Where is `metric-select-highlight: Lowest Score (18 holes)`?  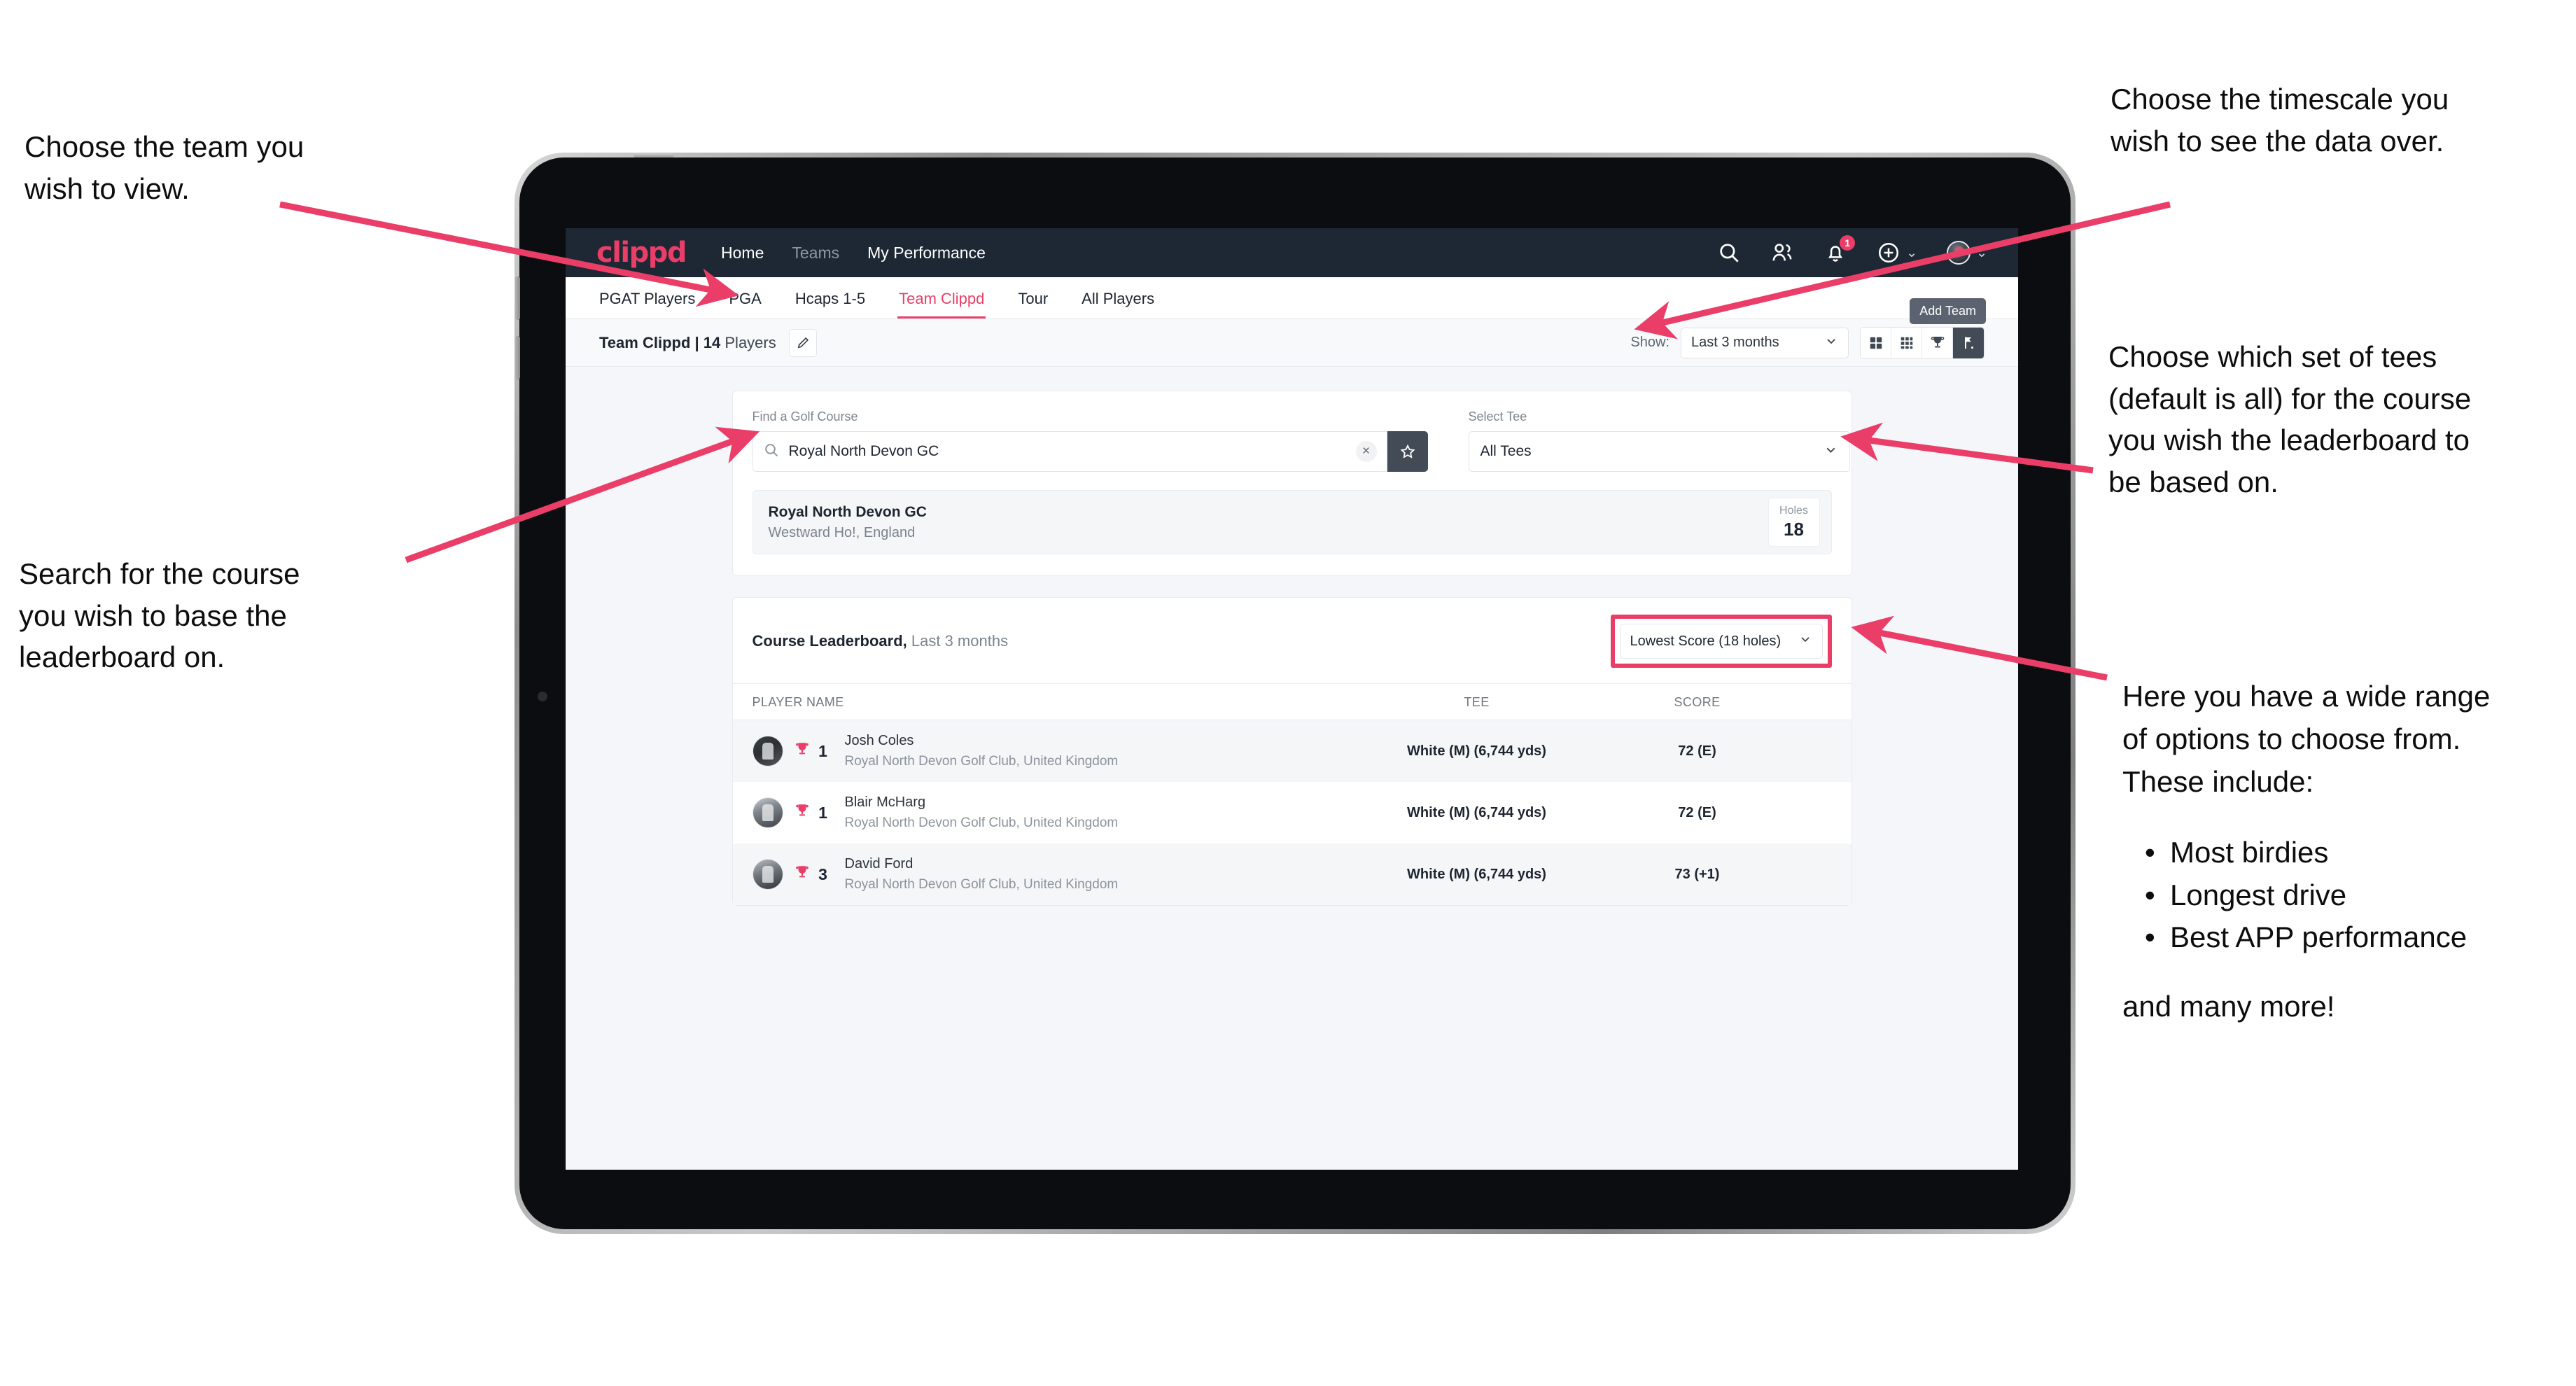 metric-select-highlight: Lowest Score (18 holes) is located at coordinates (1721, 641).